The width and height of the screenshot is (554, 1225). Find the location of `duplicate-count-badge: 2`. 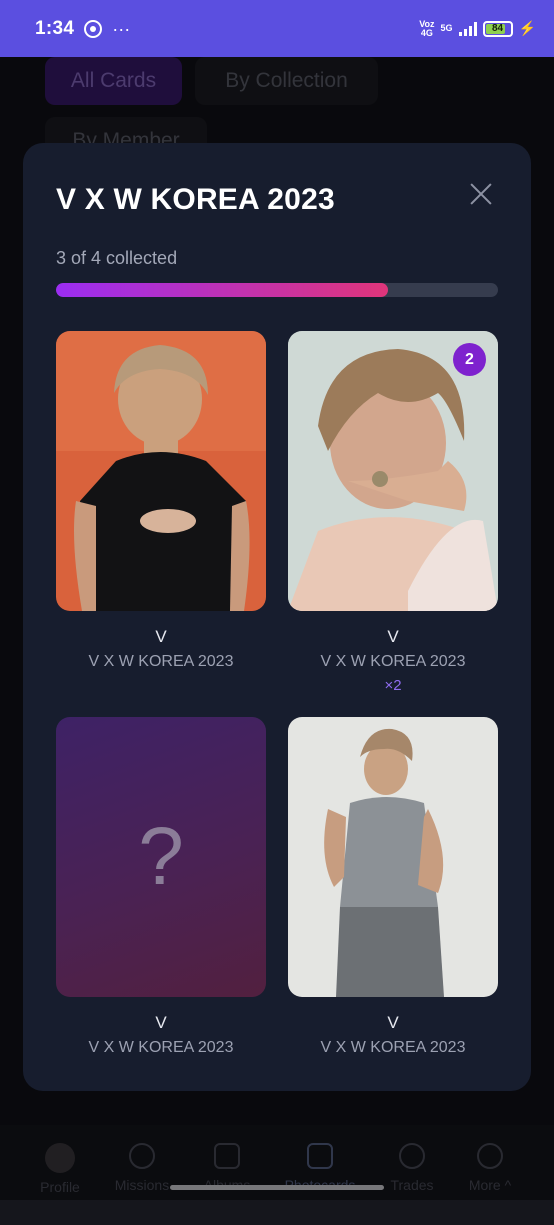

duplicate-count-badge: 2 is located at coordinates (469, 359).